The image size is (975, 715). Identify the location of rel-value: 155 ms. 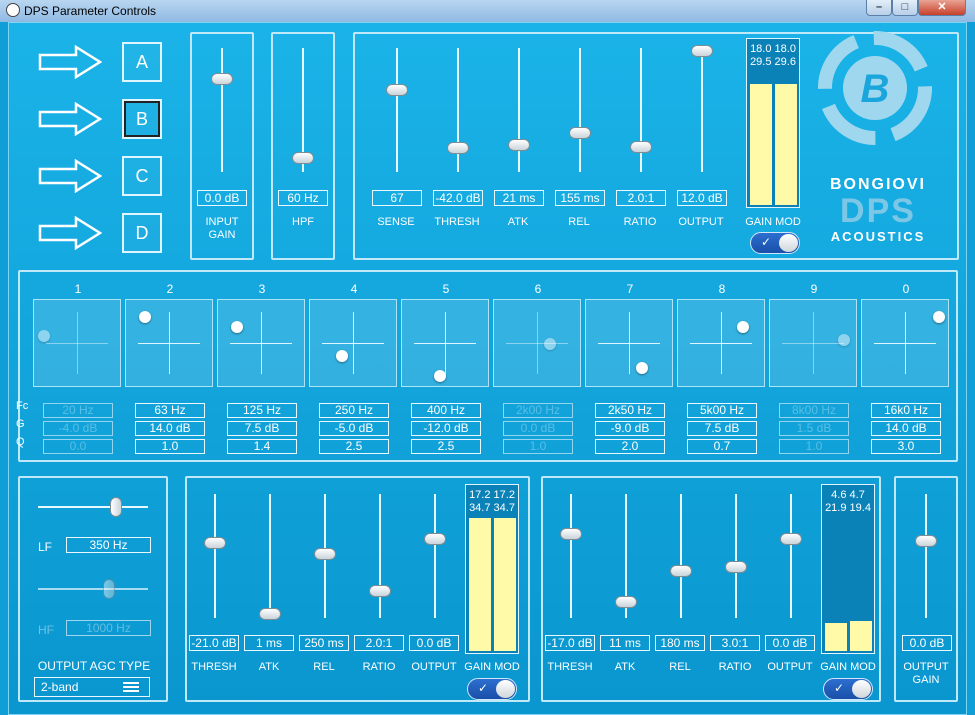
(580, 198).